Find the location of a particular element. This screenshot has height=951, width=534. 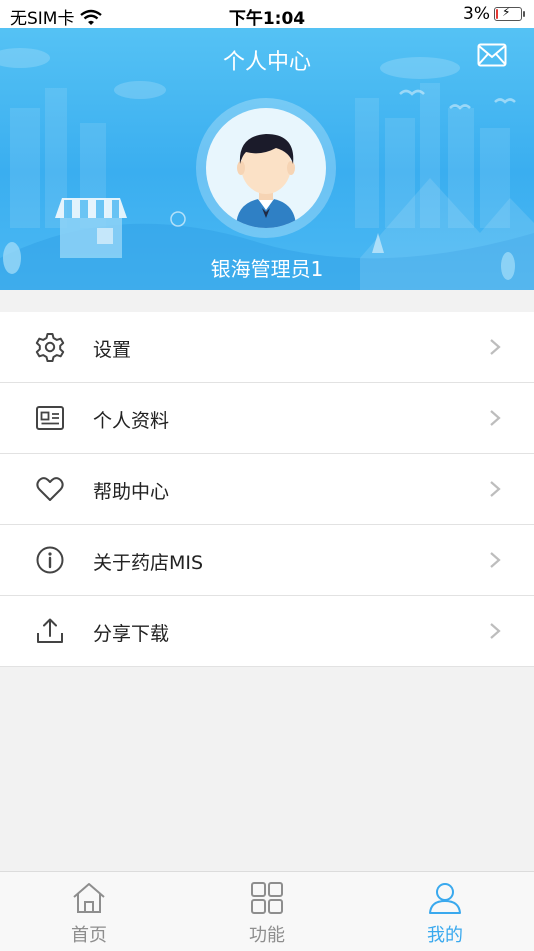

tab-label-features: 功能 is located at coordinates (267, 935).